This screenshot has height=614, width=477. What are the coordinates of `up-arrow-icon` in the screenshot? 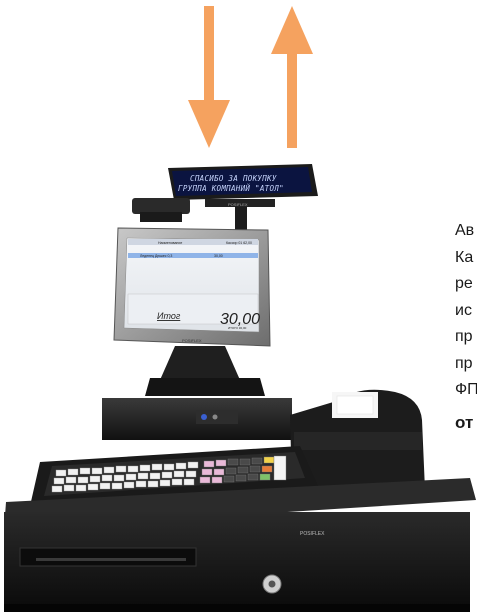 It's located at (292, 77).